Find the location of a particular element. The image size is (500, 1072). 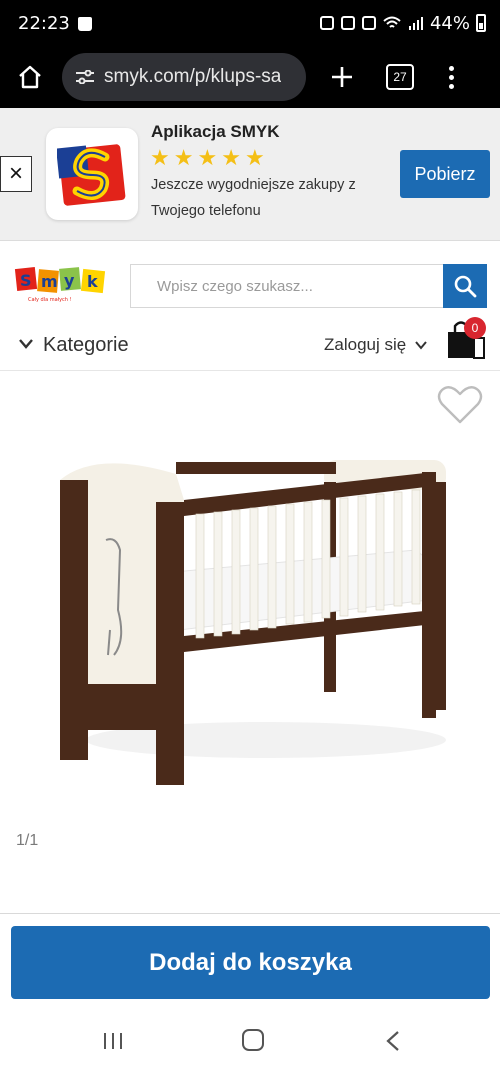

address-bar: smyk.com/p/klups-sa is located at coordinates (184, 77).